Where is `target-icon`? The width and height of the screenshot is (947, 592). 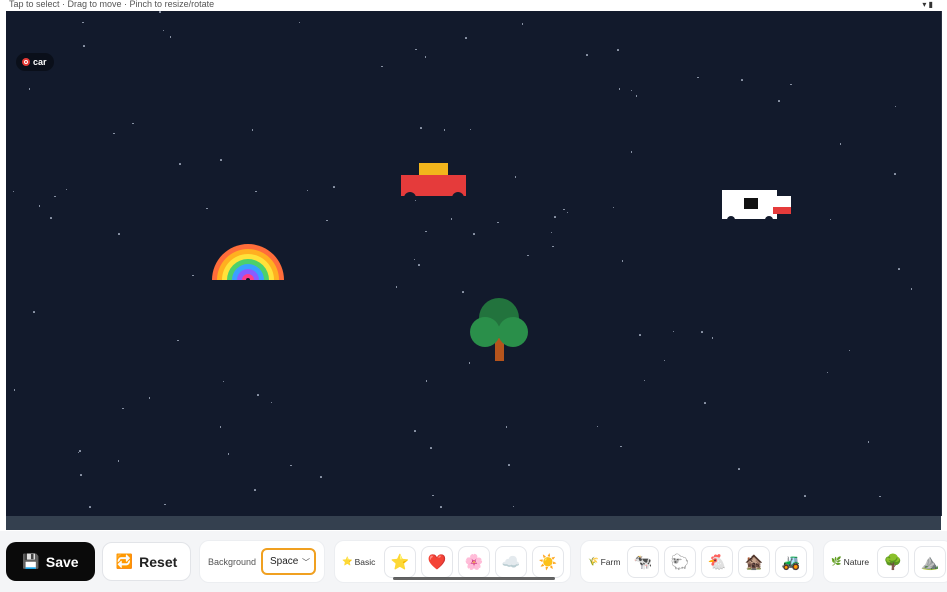
target-icon is located at coordinates (26, 62).